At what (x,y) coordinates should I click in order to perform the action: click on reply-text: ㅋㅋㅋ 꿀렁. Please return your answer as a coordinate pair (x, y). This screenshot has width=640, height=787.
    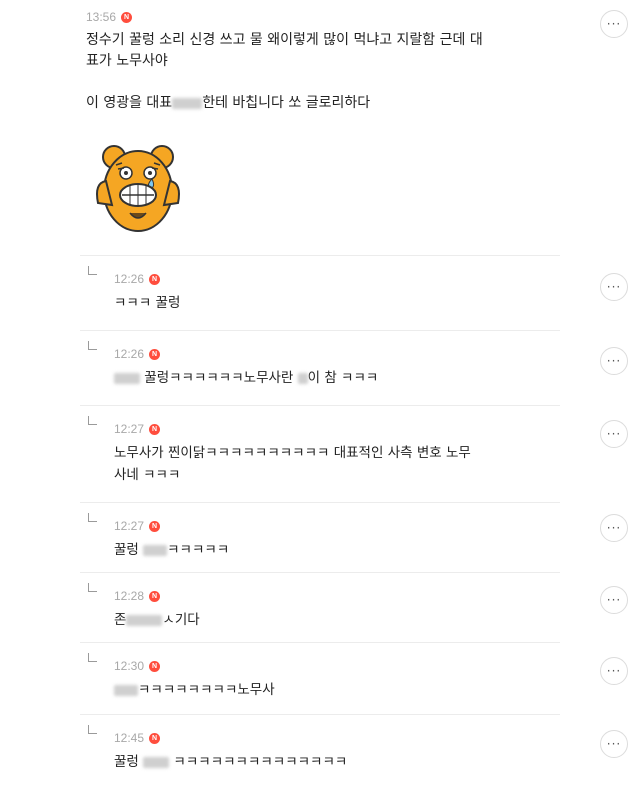
    Looking at the image, I should click on (147, 303).